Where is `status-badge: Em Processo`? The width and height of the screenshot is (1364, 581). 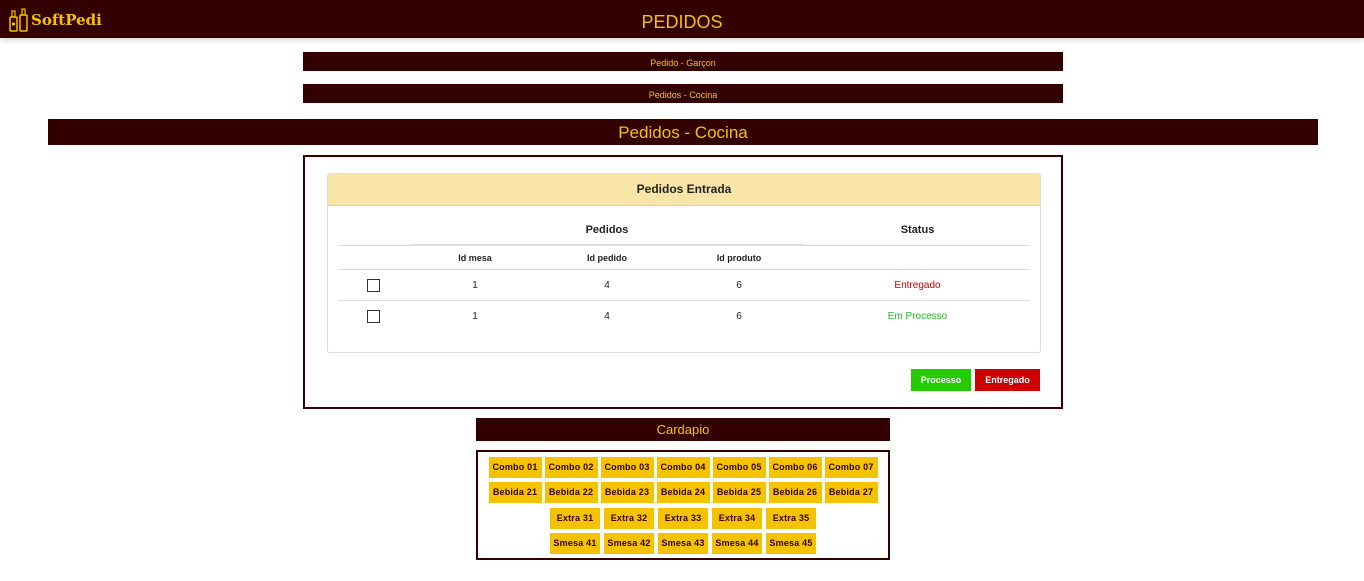 status-badge: Em Processo is located at coordinates (917, 316).